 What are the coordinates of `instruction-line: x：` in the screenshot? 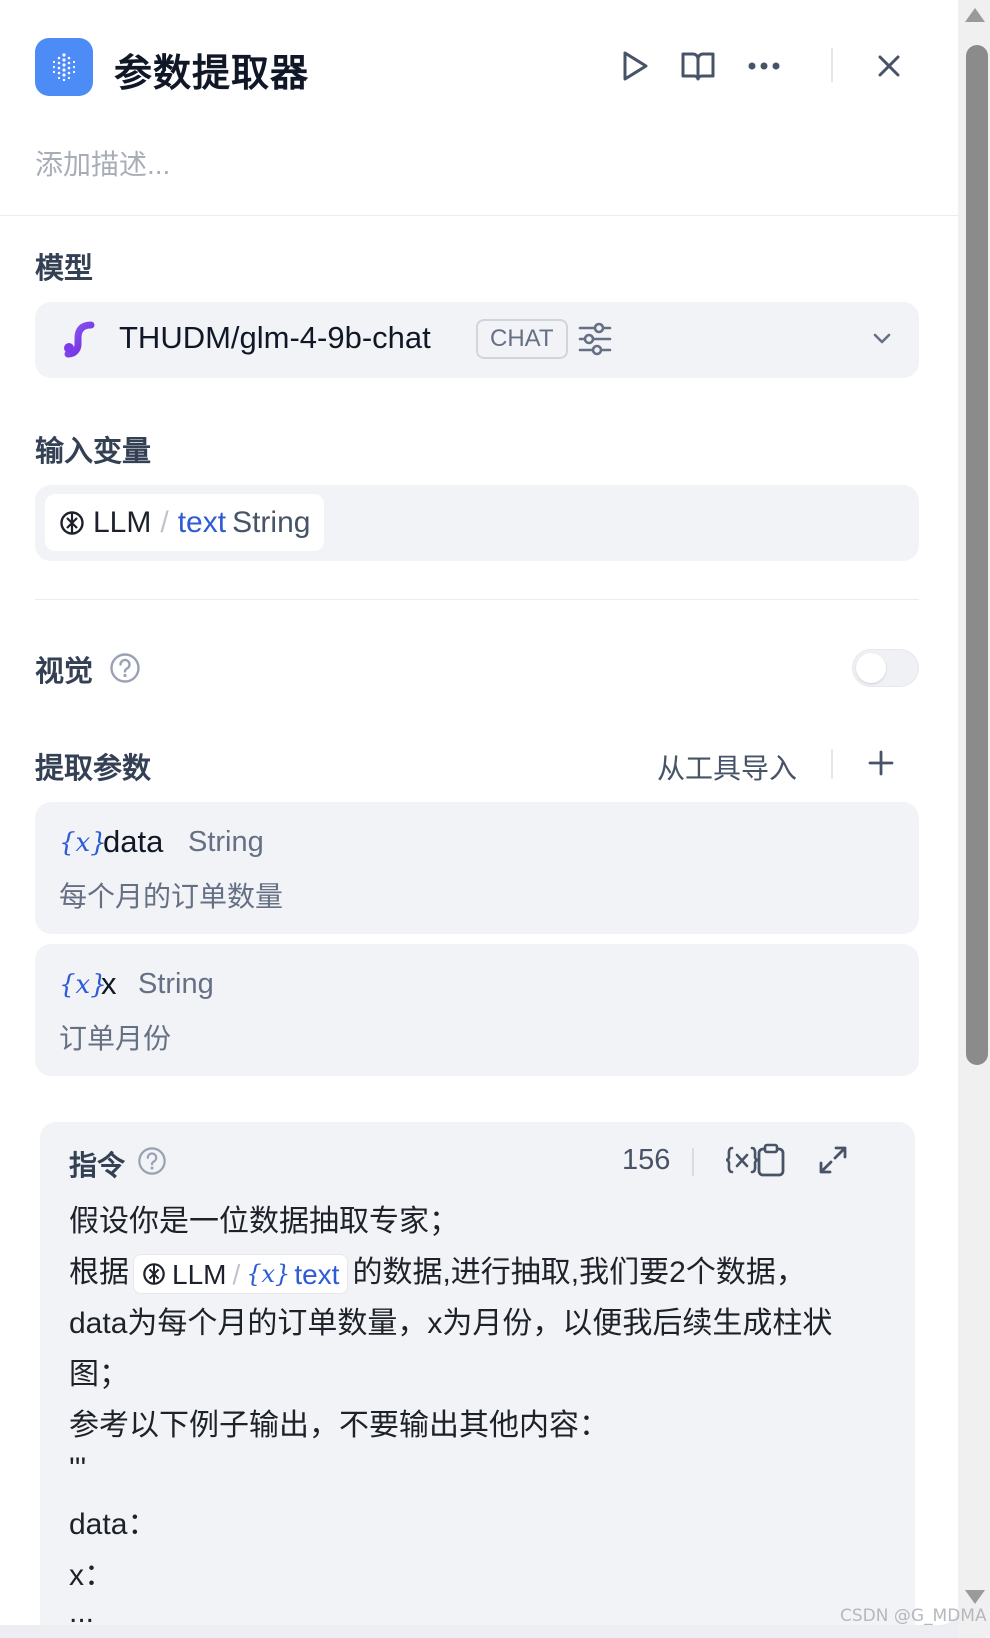 It's located at (91, 1575).